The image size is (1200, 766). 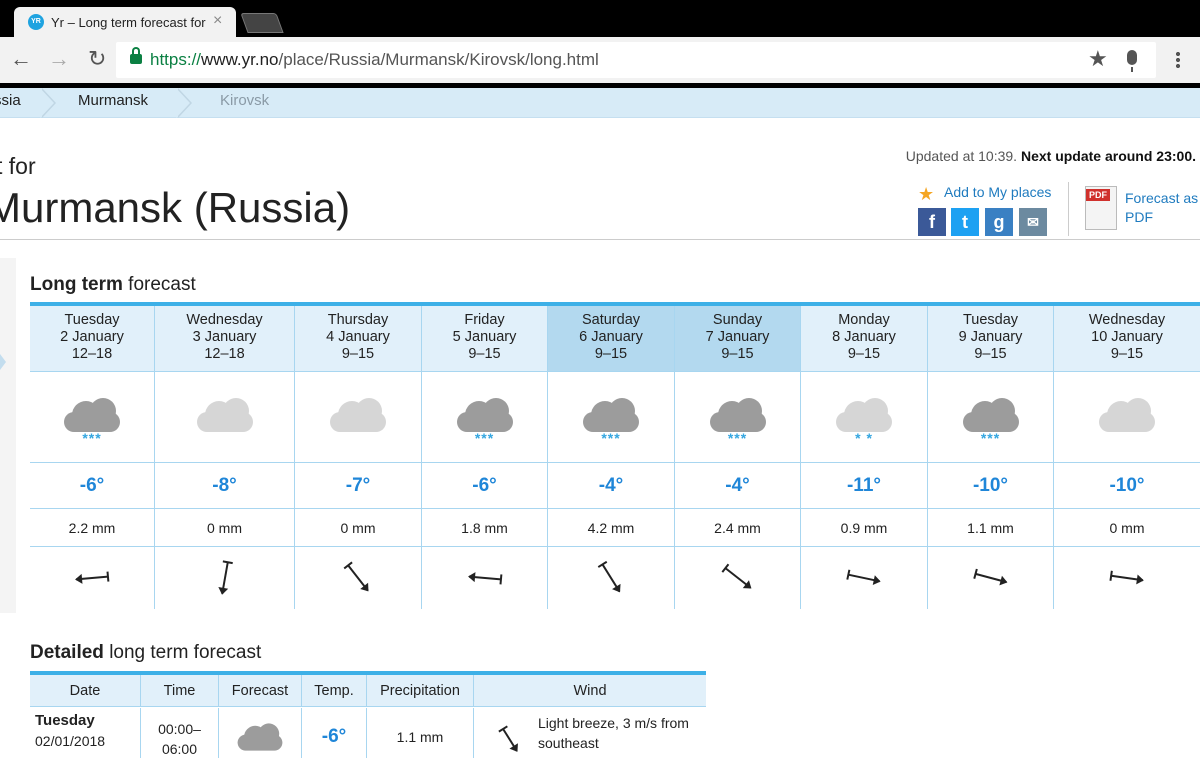 I want to click on forecast-day-column: Wednesday 10 January 9–15 -10° 0 mm, so click(x=1127, y=457).